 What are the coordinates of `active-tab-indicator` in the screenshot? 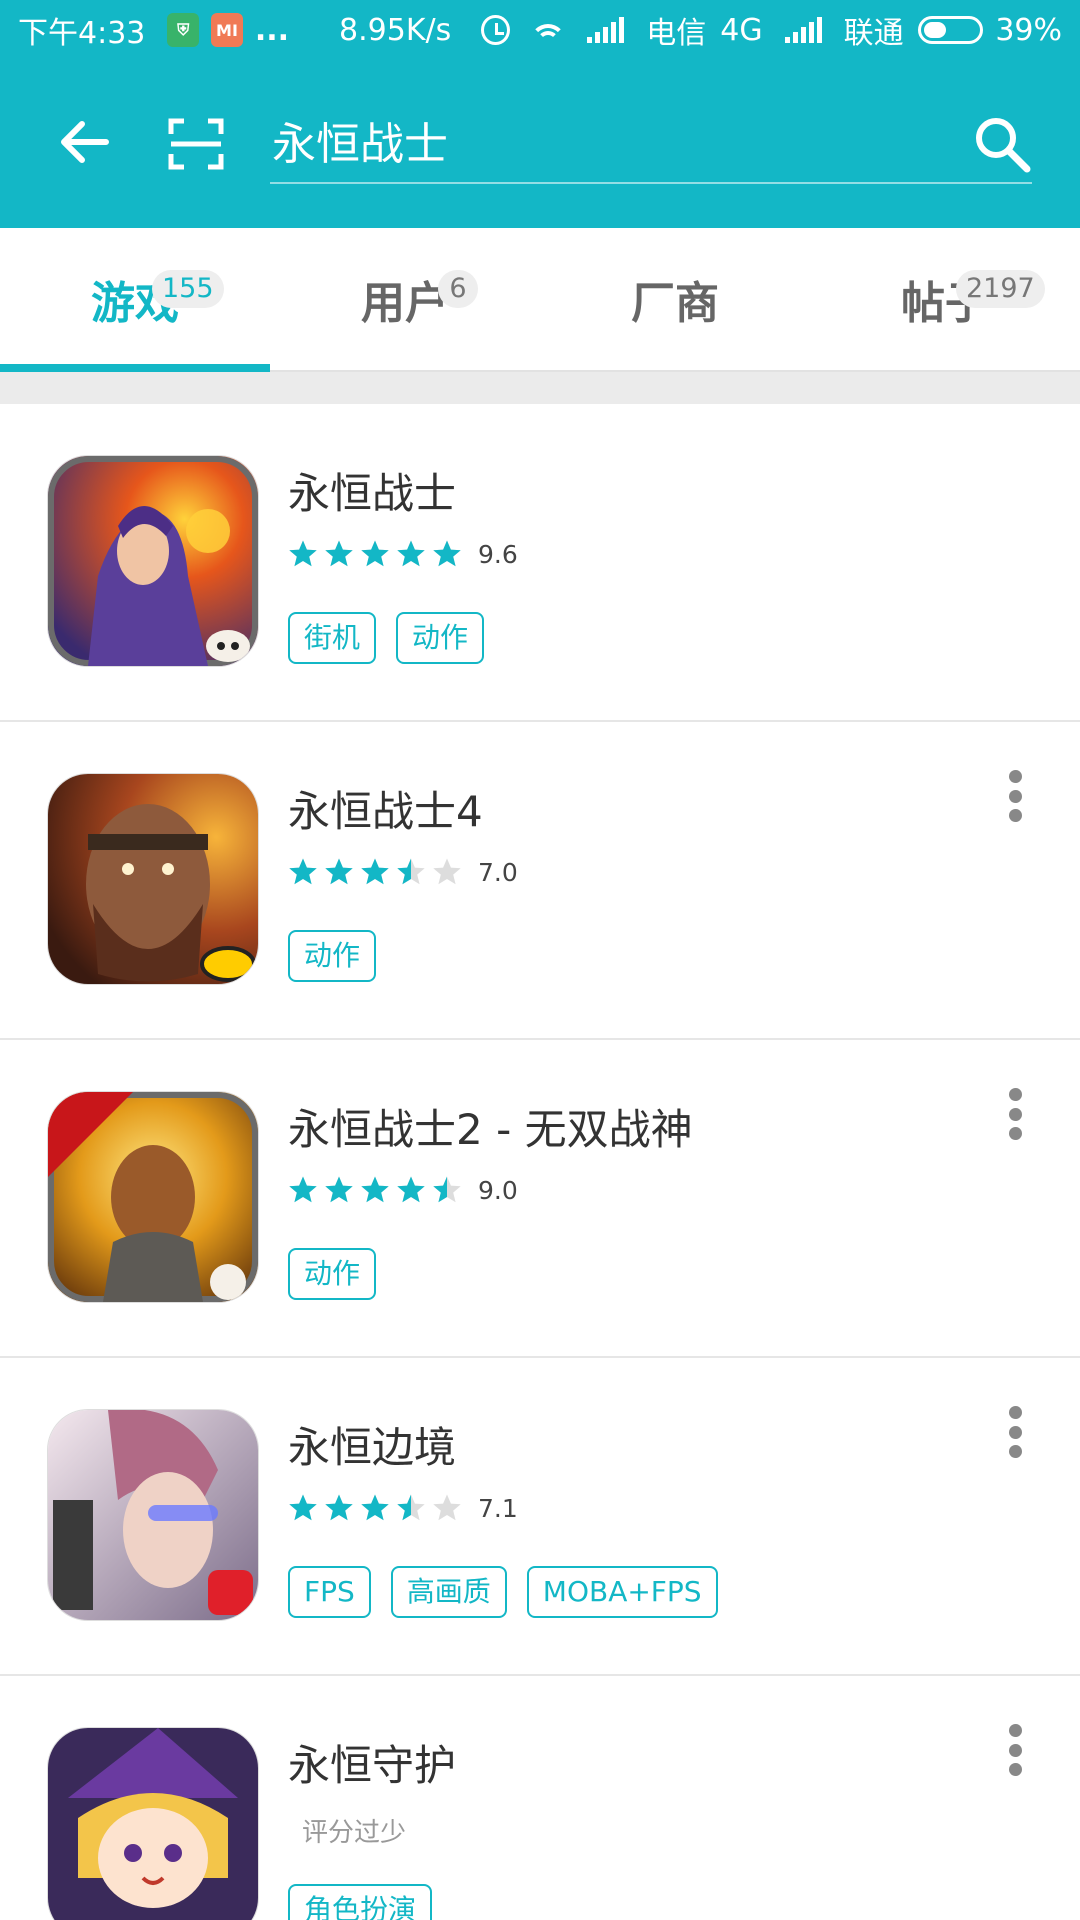 It's located at (135, 368).